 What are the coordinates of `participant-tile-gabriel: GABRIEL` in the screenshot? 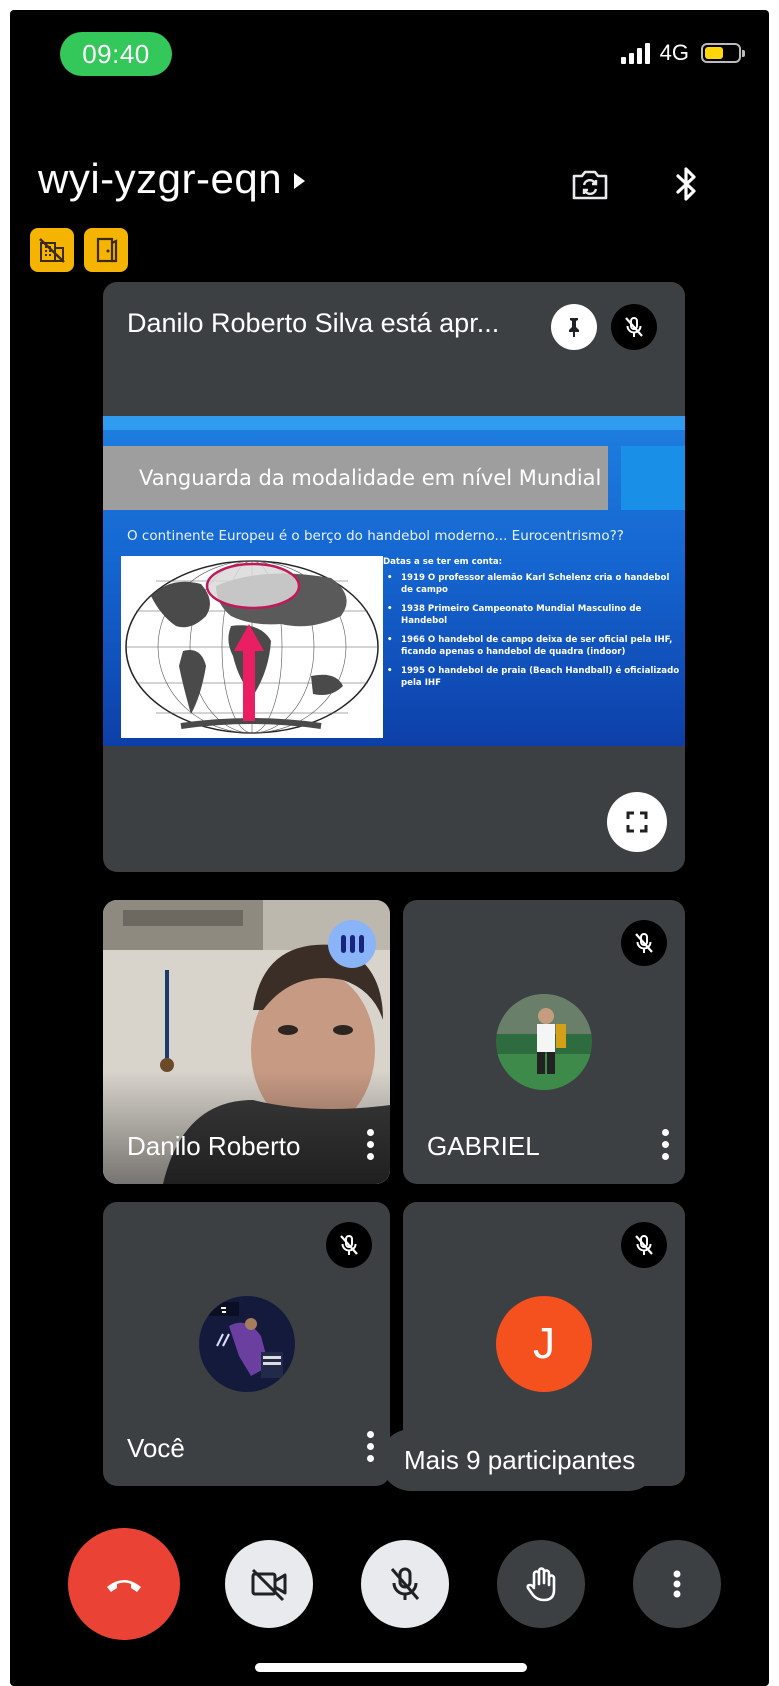 It's located at (544, 1042).